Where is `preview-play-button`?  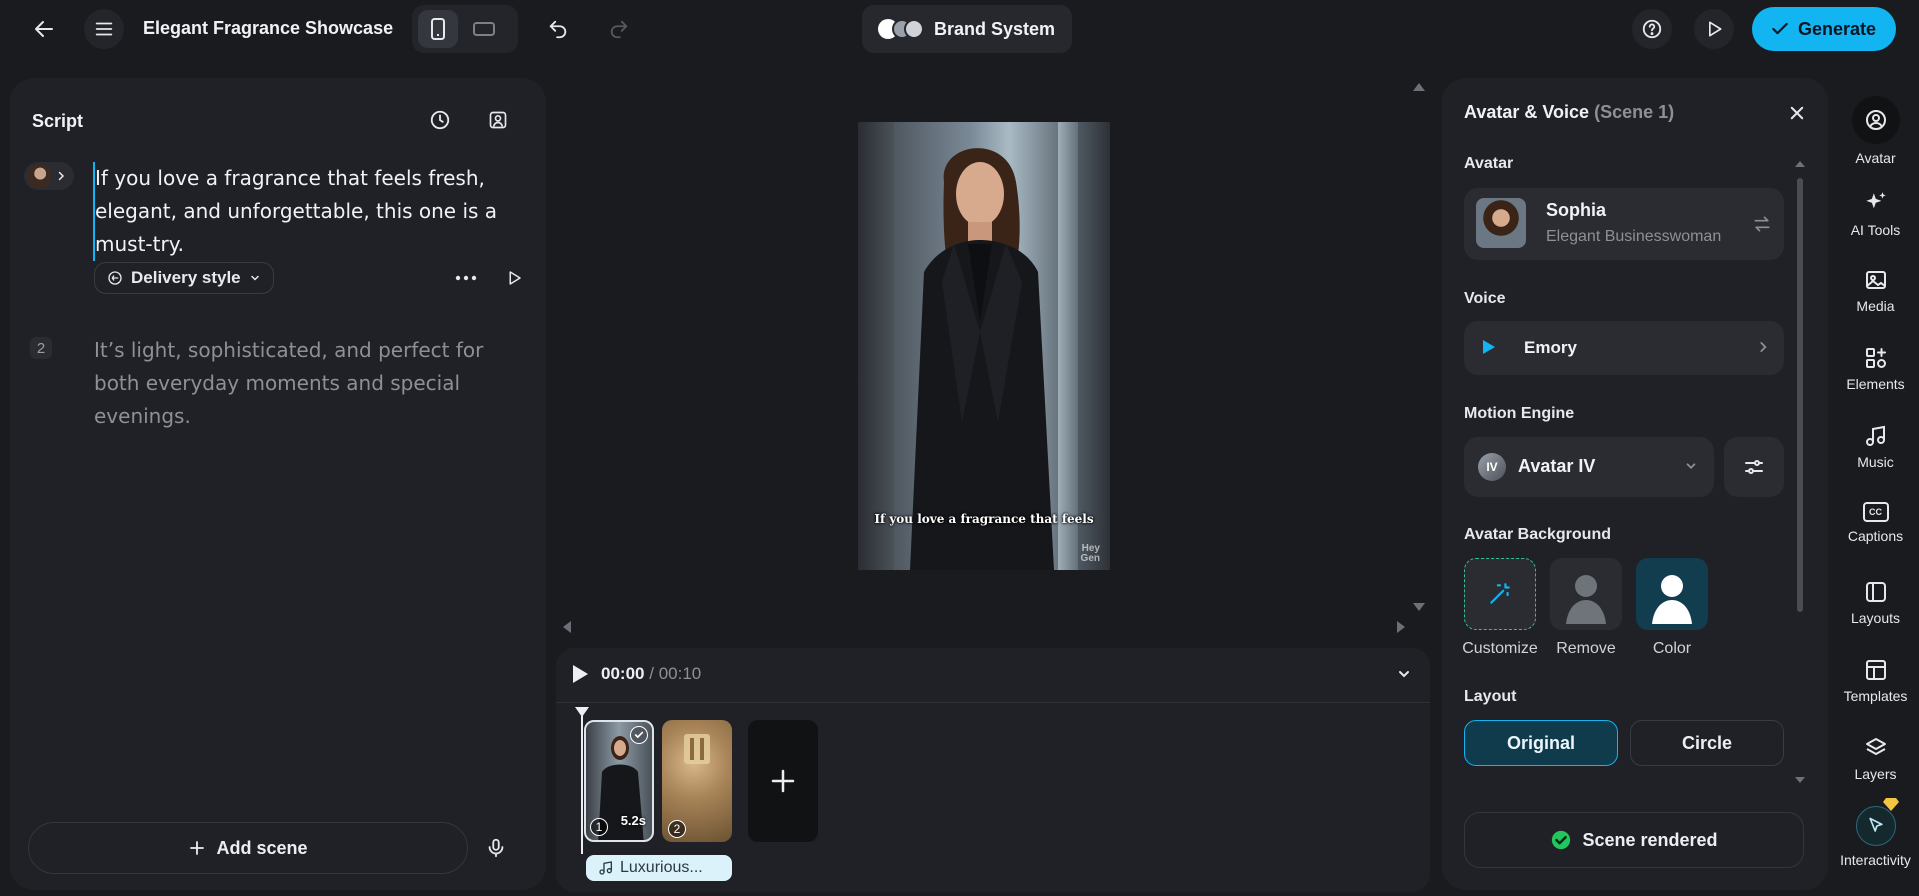
preview-play-button is located at coordinates (1714, 29).